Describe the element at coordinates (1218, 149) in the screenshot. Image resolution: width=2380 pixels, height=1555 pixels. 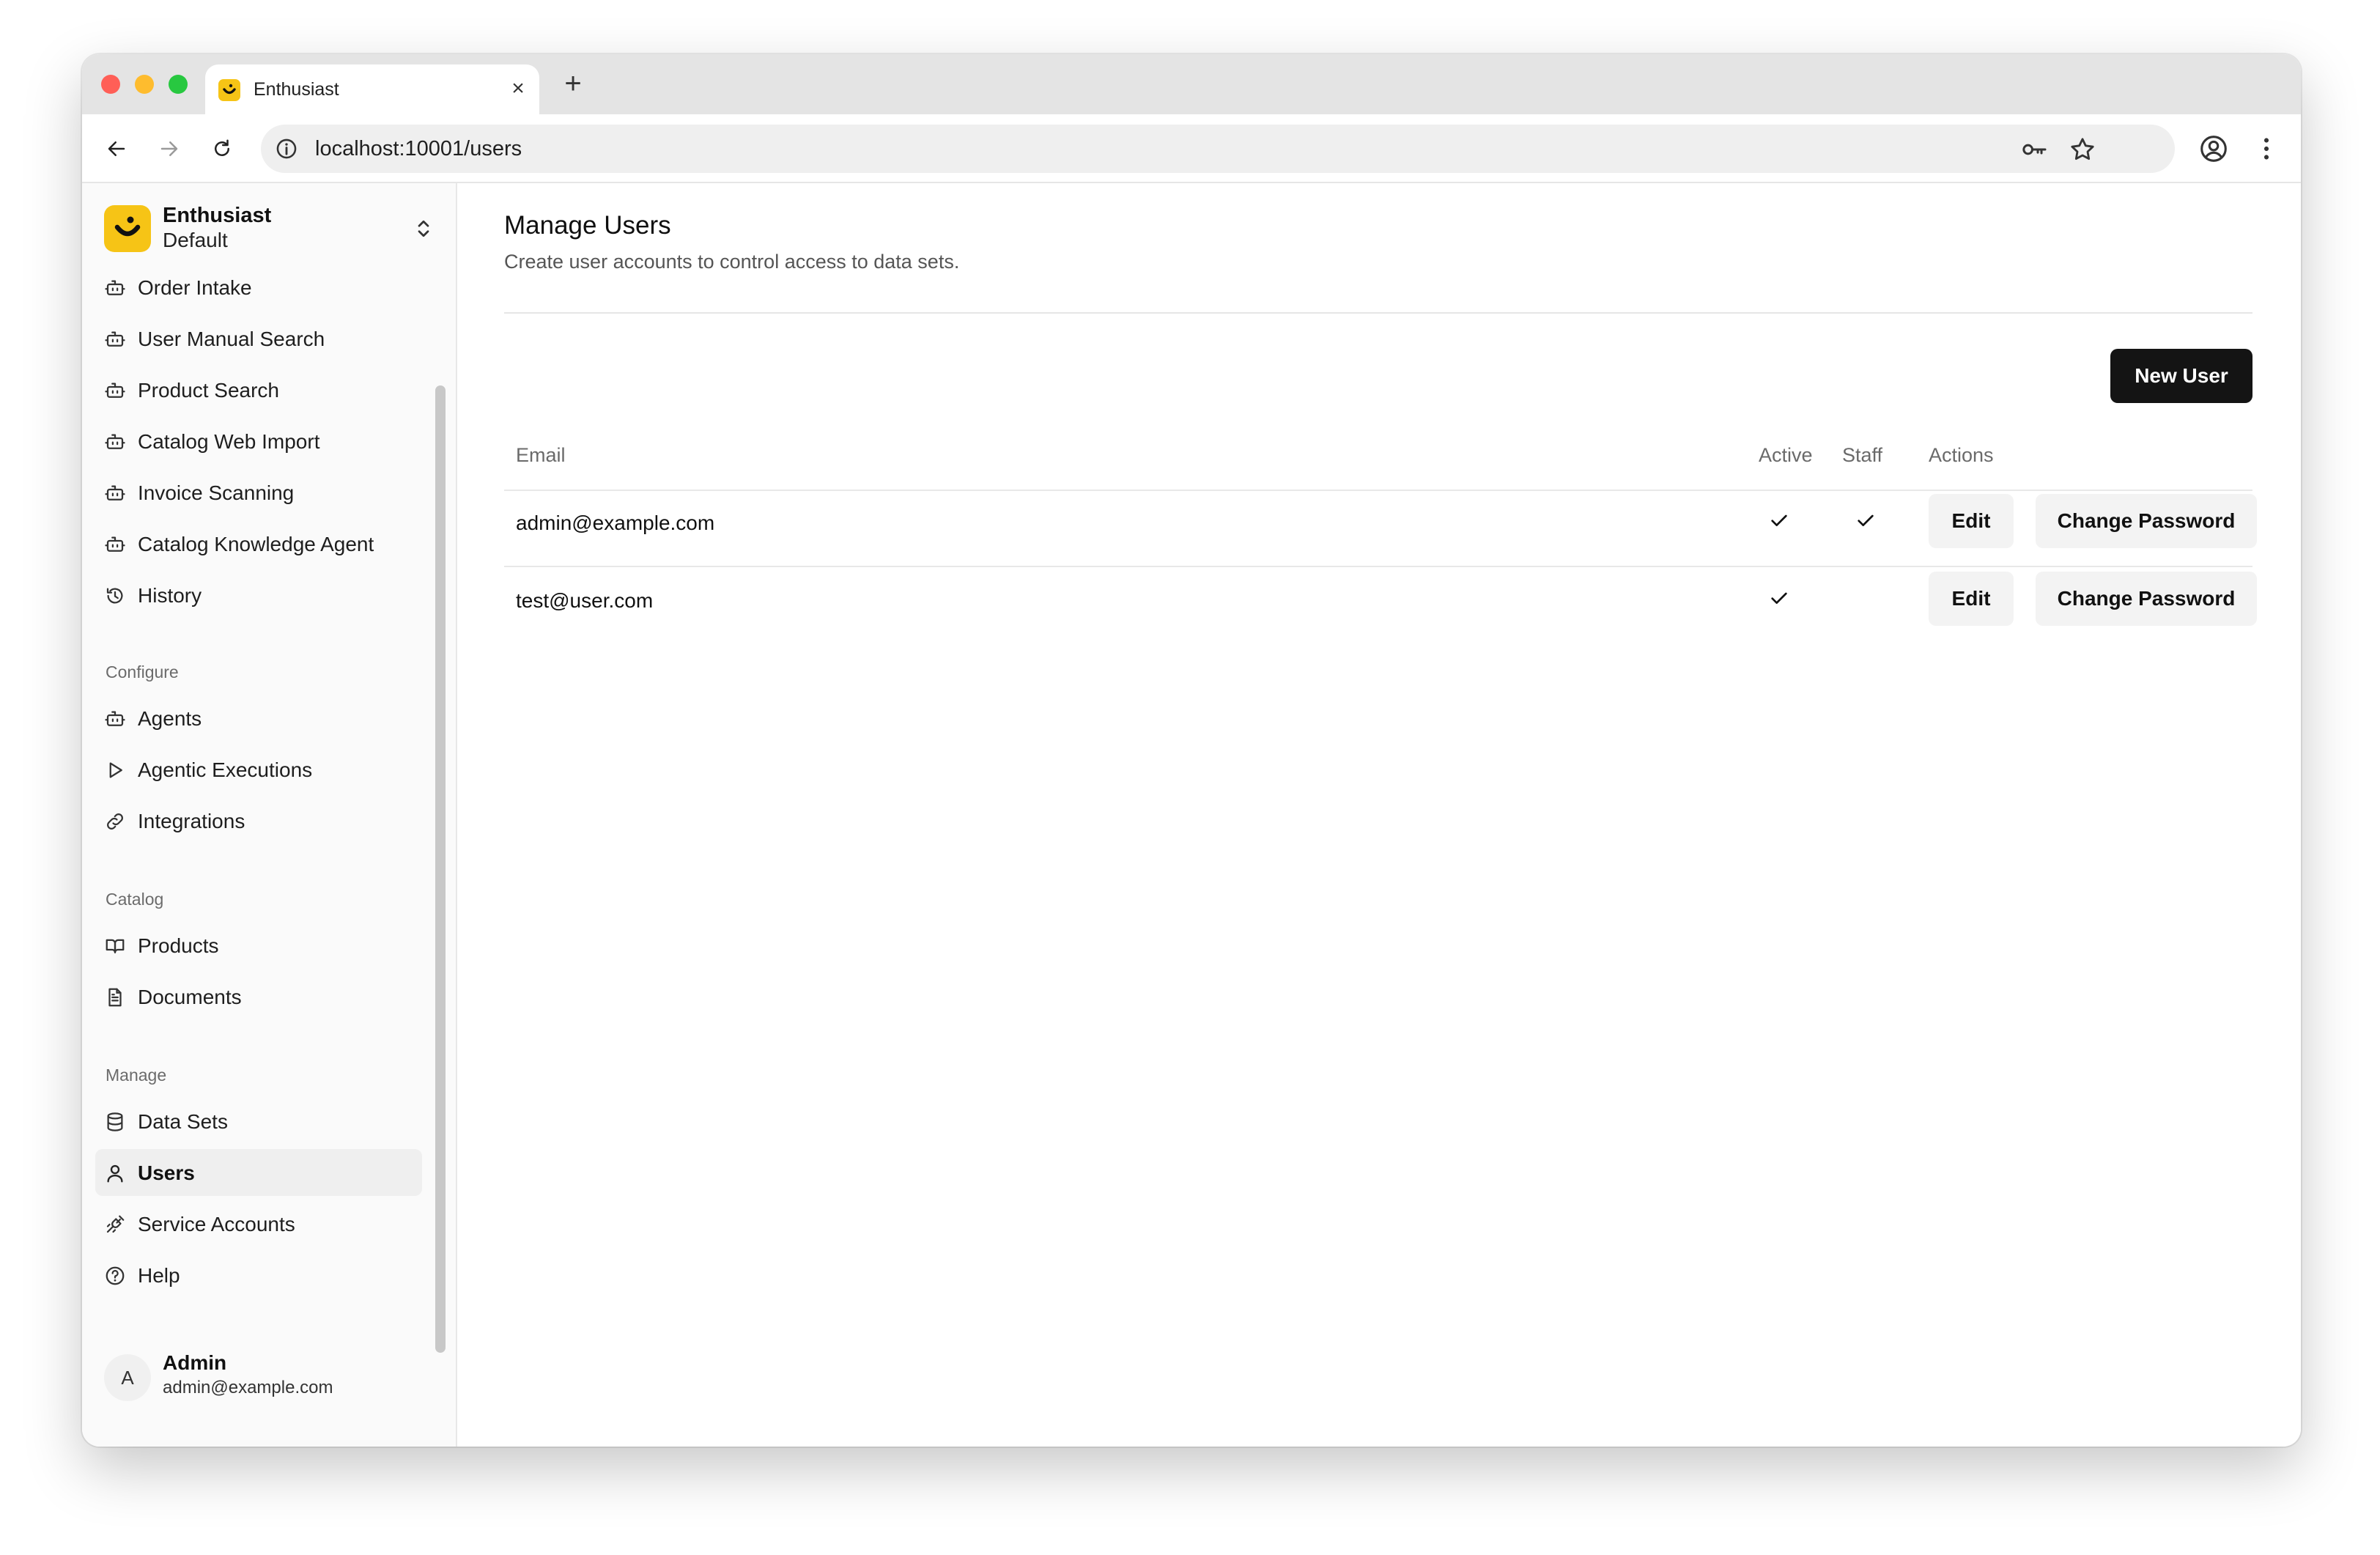
I see `address-bar: localhost:10001/users` at that location.